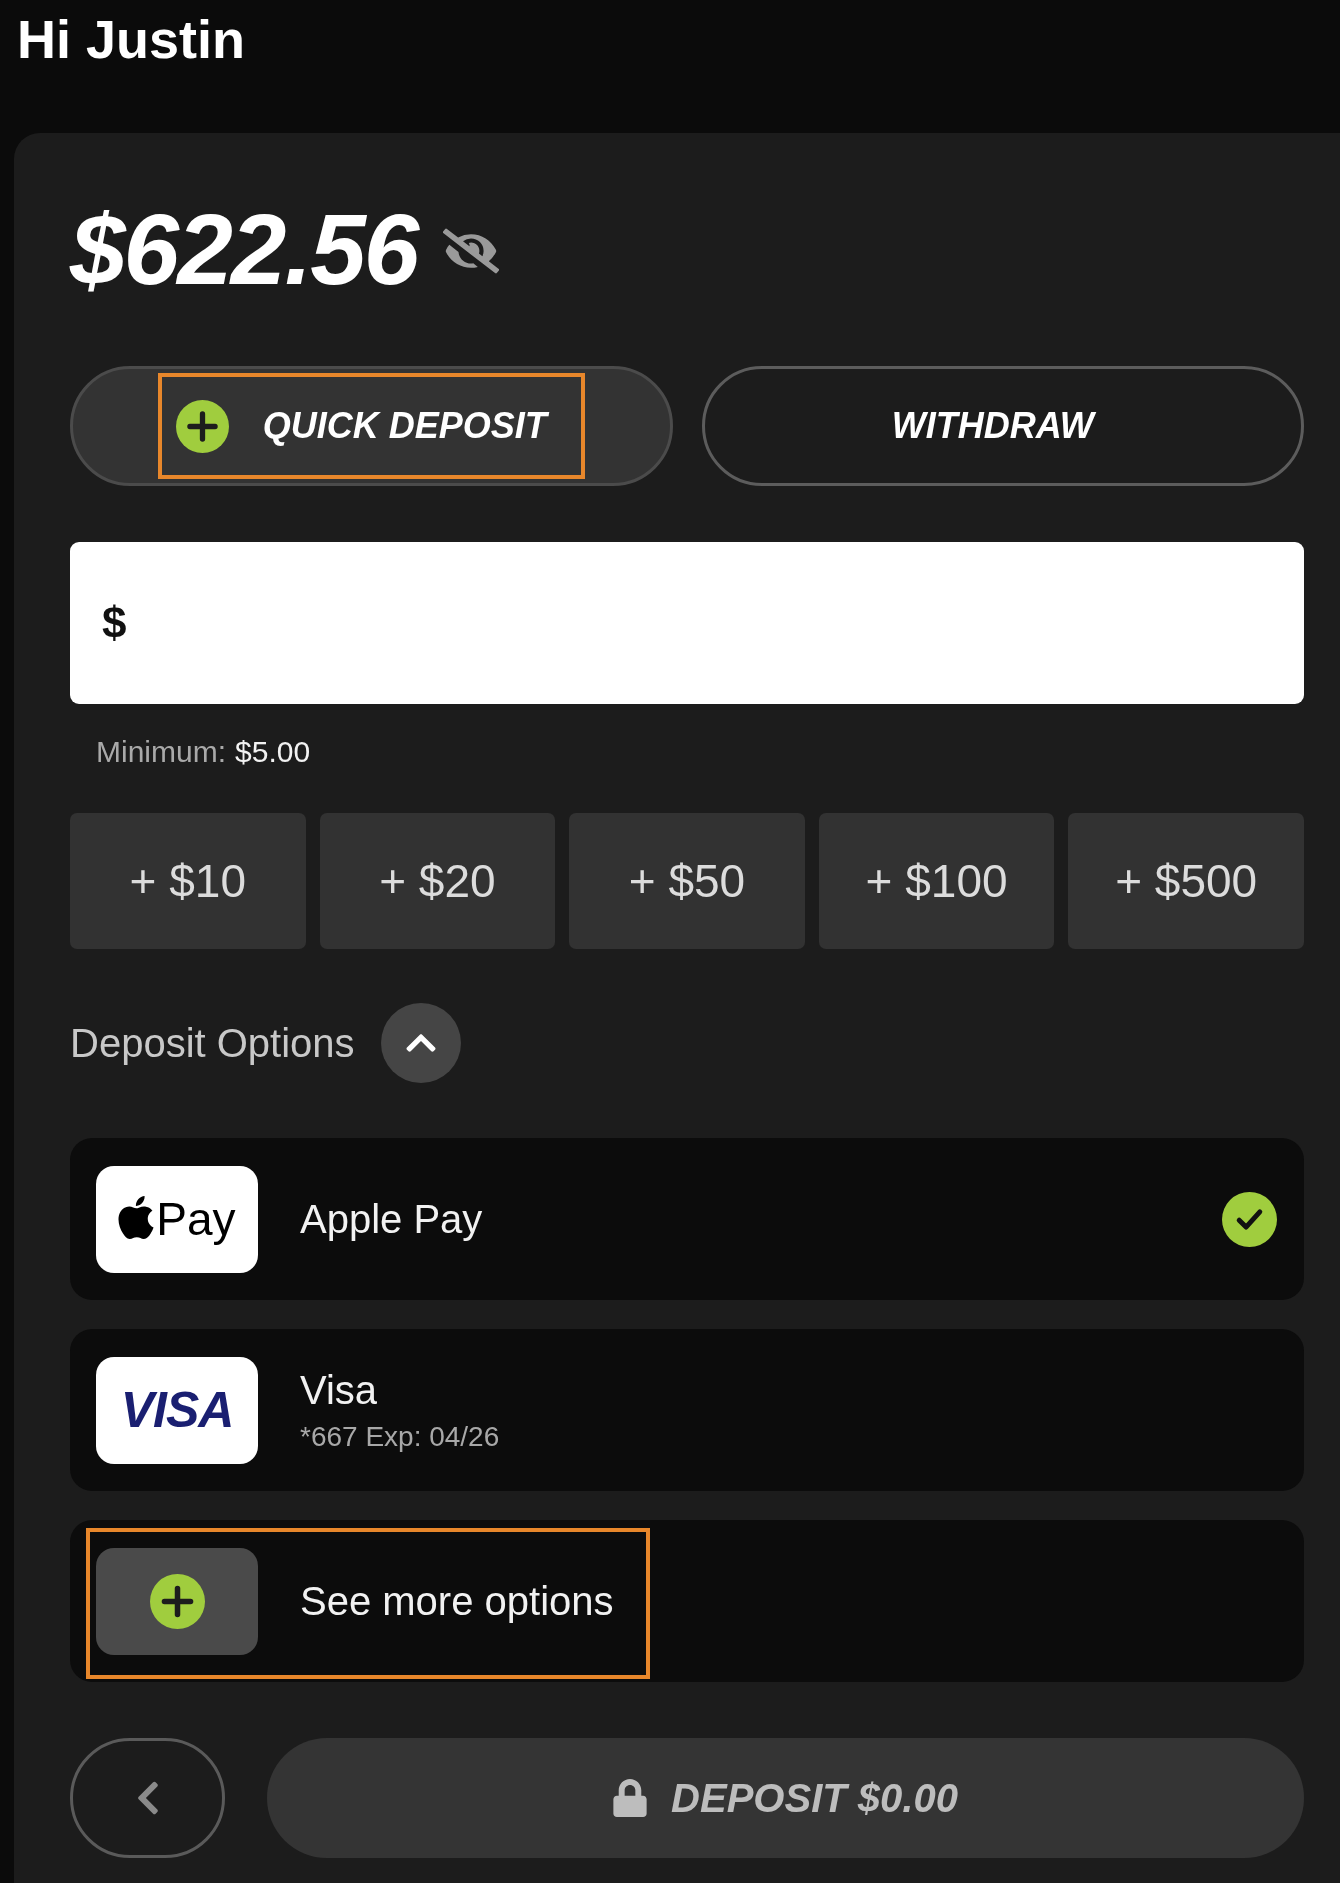  What do you see at coordinates (136, 1217) in the screenshot?
I see `apple-icon` at bounding box center [136, 1217].